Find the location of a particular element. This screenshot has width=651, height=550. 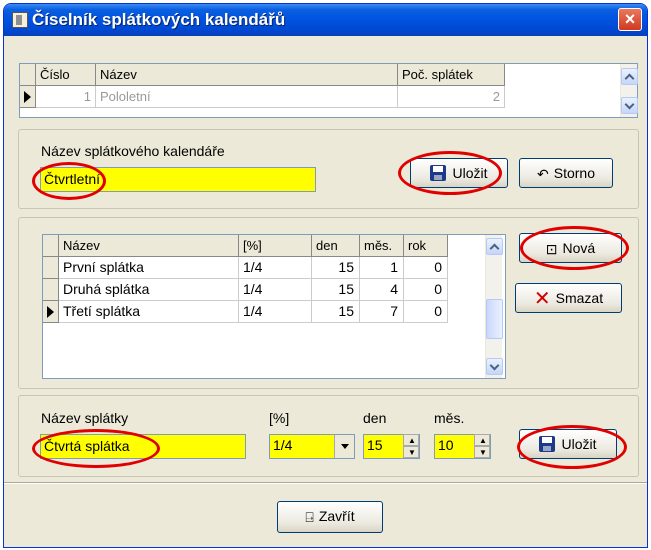

cell-nazev: Druhá splátka is located at coordinates (149, 290).